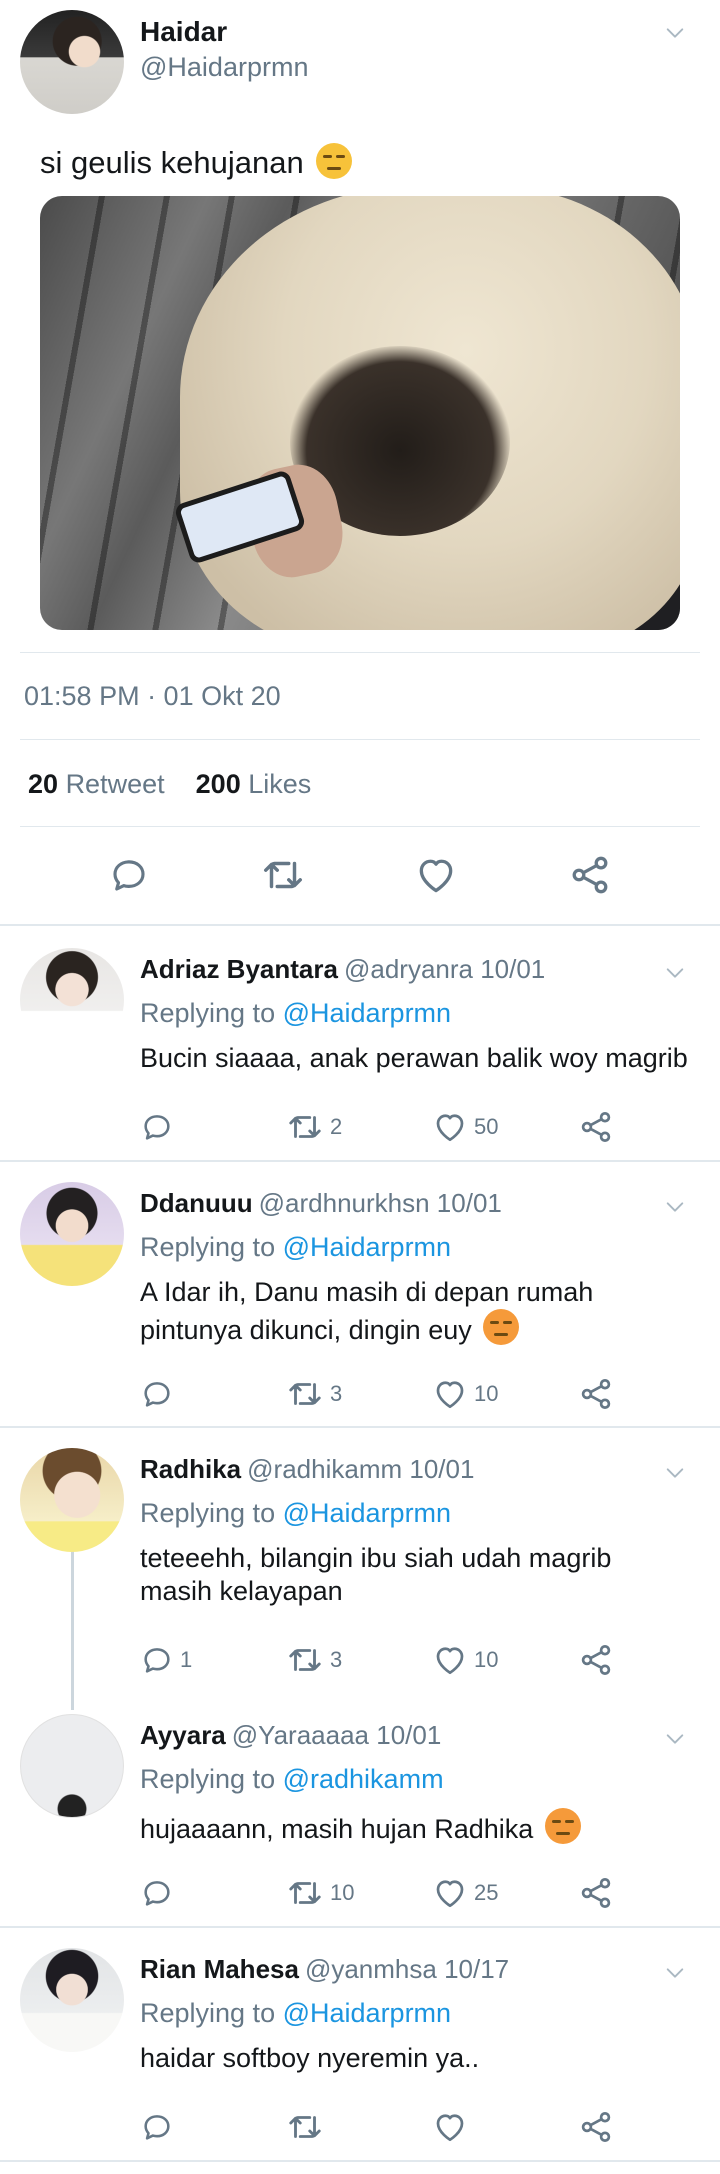 The width and height of the screenshot is (720, 2174). I want to click on reply-header: Ddanuuu @ardhnurkhsn 10/01, so click(321, 1203).